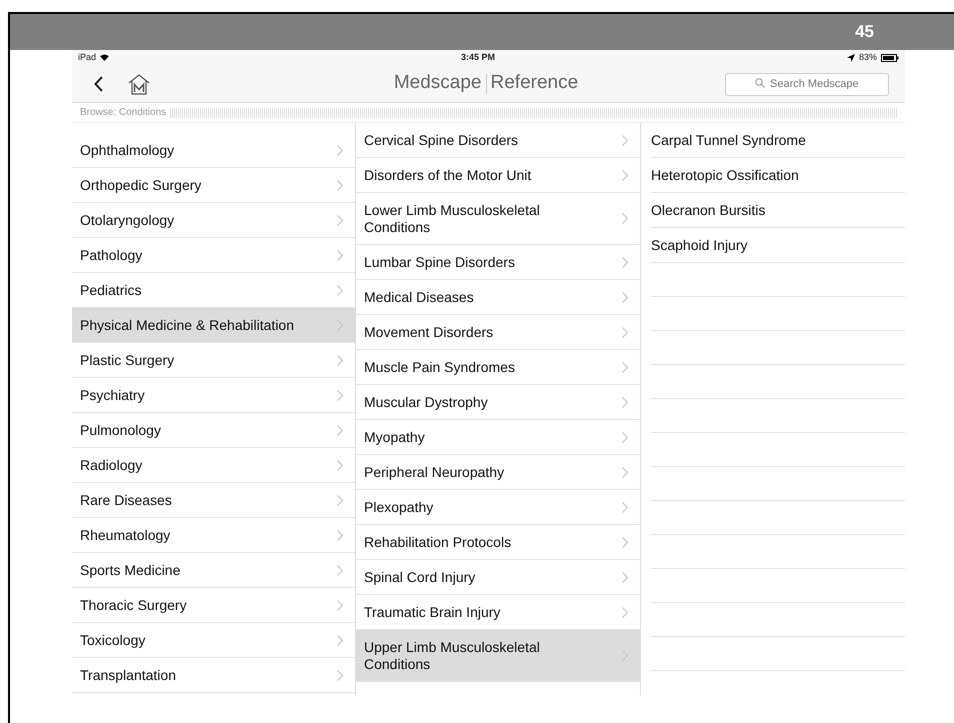 The width and height of the screenshot is (954, 723). I want to click on list-item: Spinal Cord Injury, so click(498, 577).